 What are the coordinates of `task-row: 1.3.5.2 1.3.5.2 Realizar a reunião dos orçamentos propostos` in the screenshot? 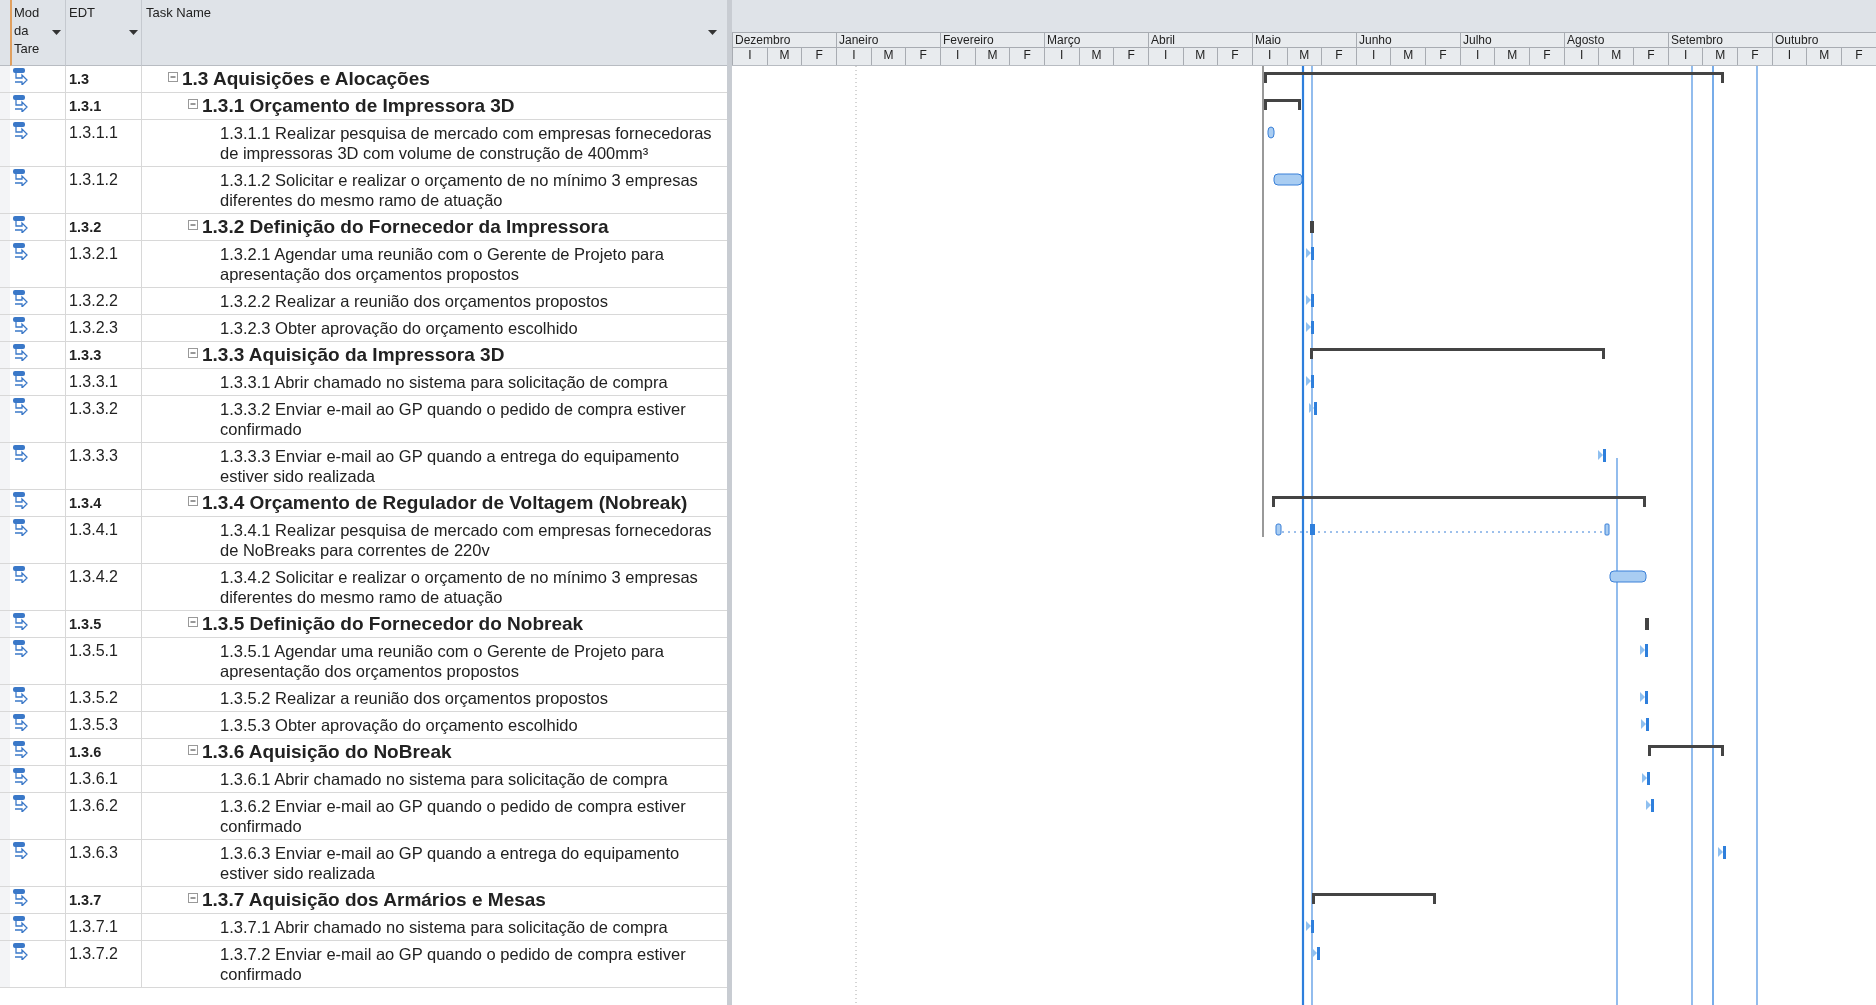 It's located at (363, 698).